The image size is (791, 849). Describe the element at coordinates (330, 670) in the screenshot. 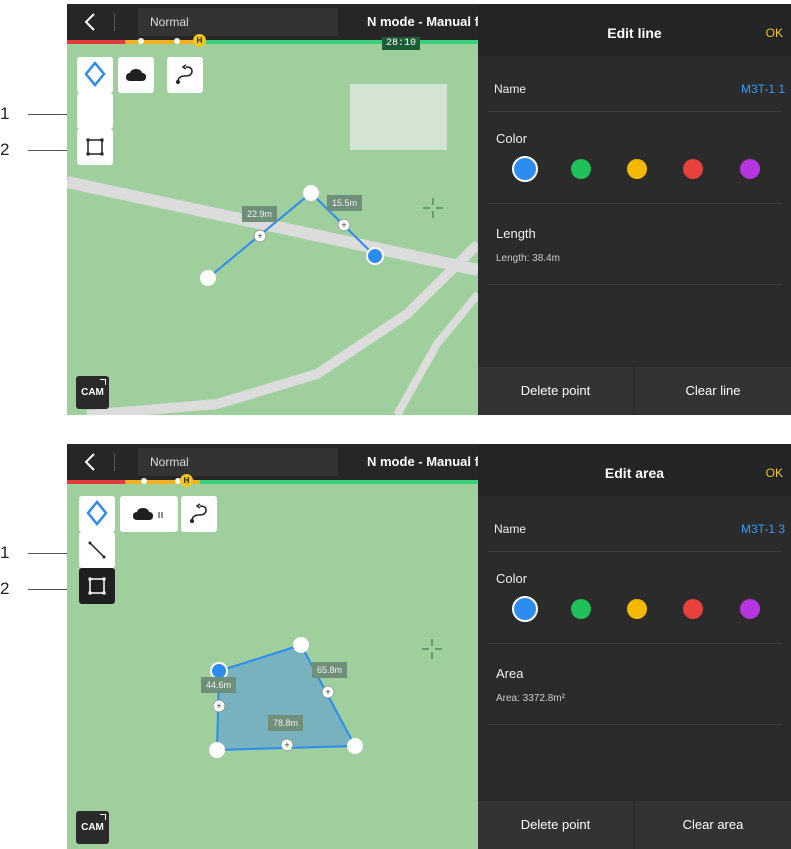

I see `segment-length-label: 65.8m` at that location.